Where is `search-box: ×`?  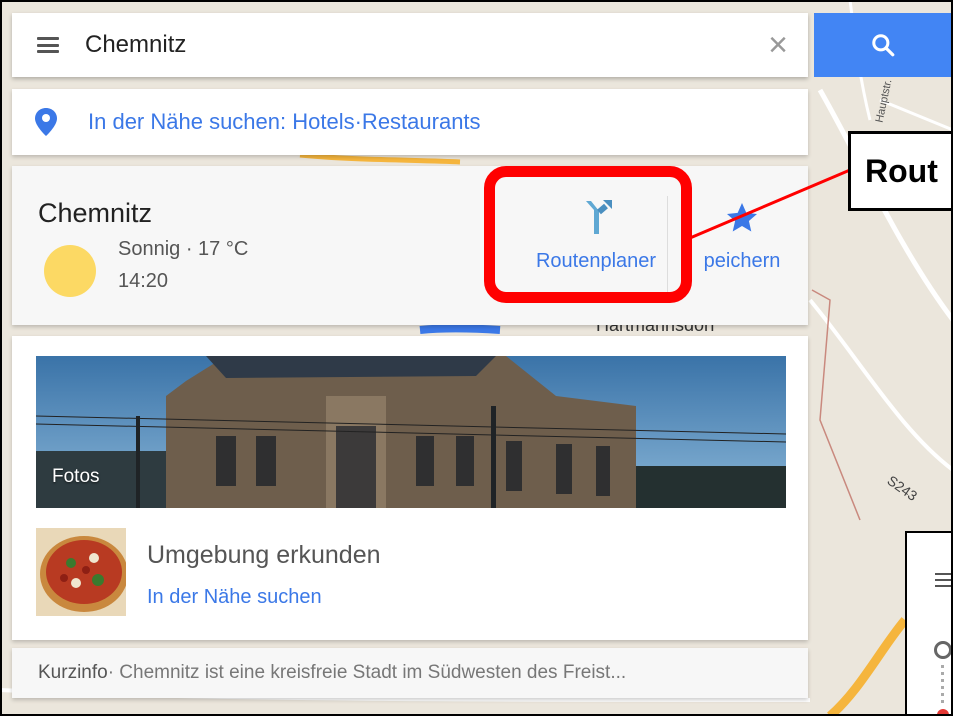 search-box: × is located at coordinates (410, 45).